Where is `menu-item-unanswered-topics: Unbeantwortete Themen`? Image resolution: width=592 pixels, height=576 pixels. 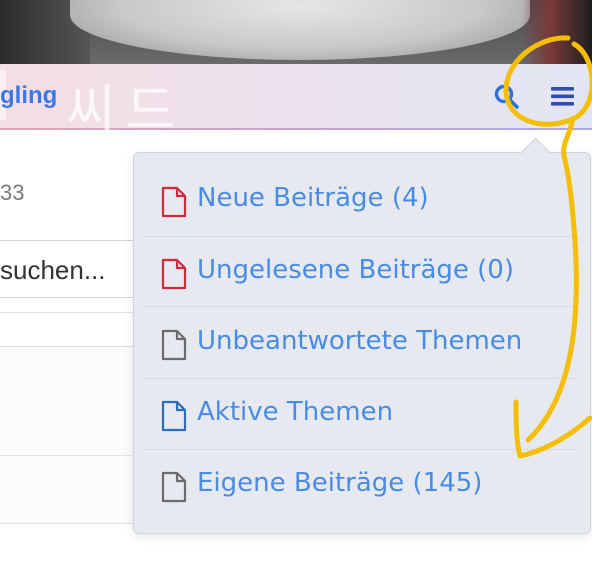
menu-item-unanswered-topics: Unbeantwortete Themen is located at coordinates (362, 343).